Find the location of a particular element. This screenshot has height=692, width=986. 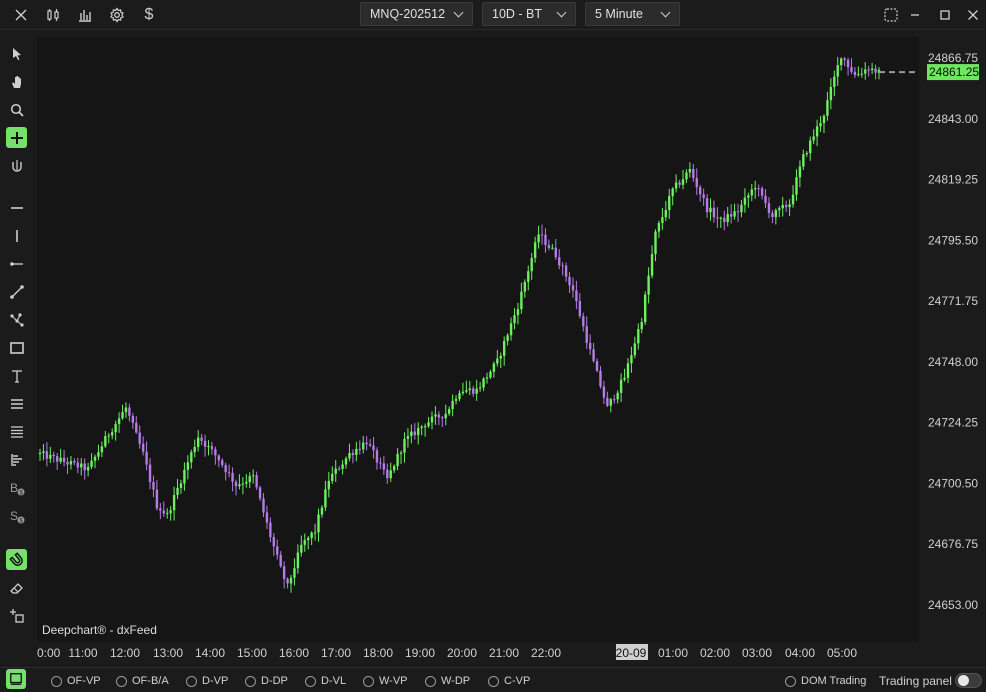

dollar-icon: $ is located at coordinates (149, 15).